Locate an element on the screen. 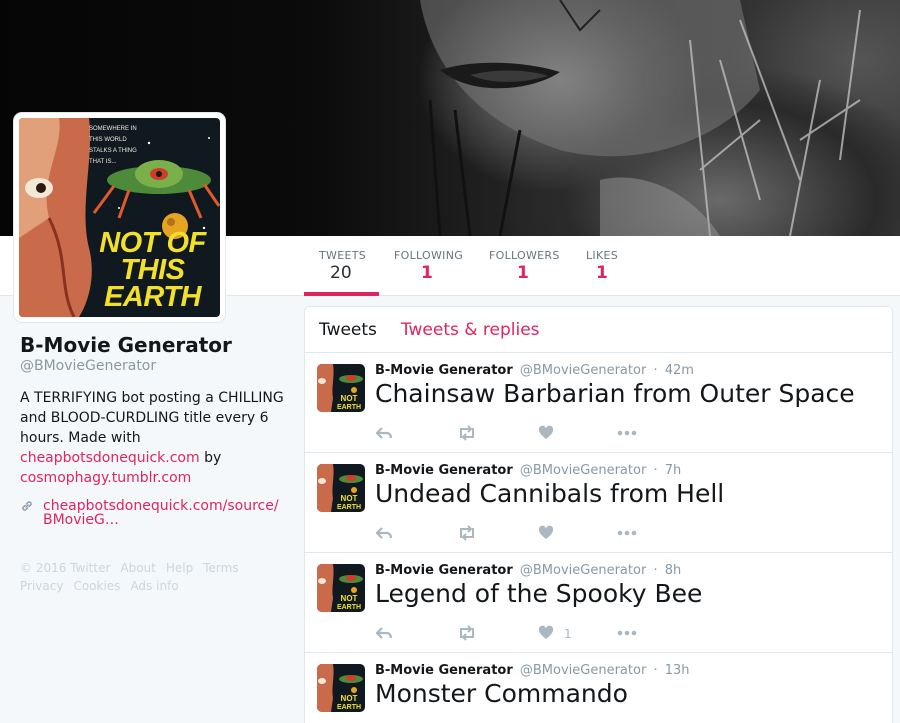 The image size is (900, 723). tweet-header: B-Movie Generator @BMovieGenerator · 8h is located at coordinates (528, 570).